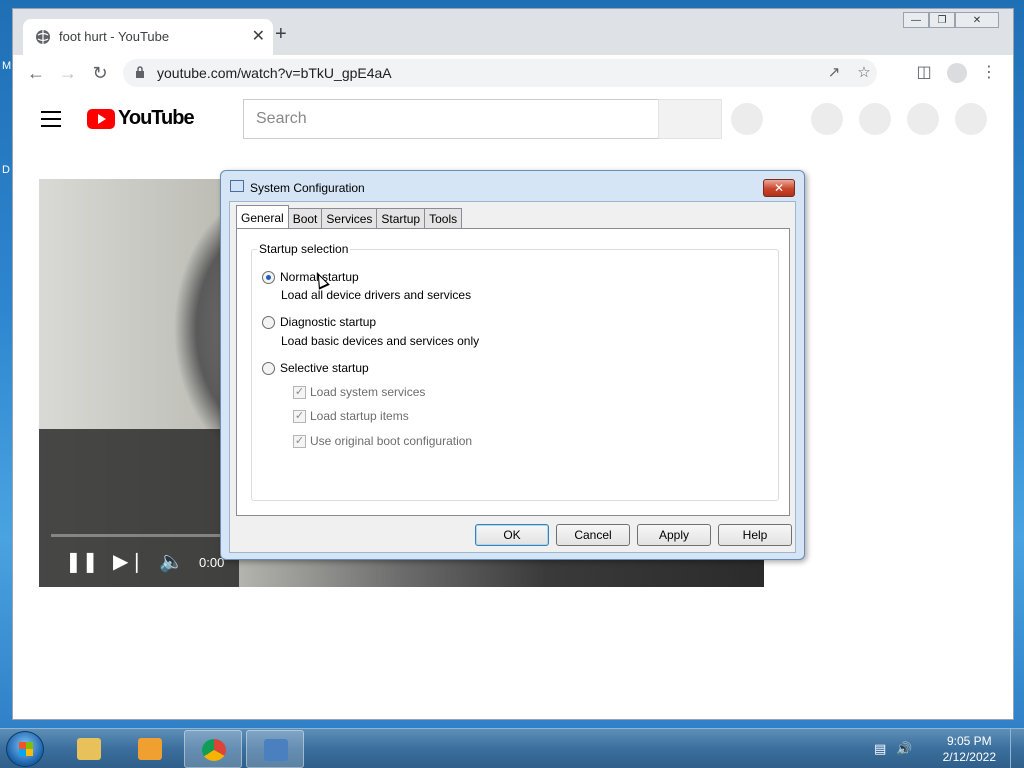 This screenshot has width=1024, height=768. What do you see at coordinates (1017, 748) in the screenshot?
I see `show-desktop-button` at bounding box center [1017, 748].